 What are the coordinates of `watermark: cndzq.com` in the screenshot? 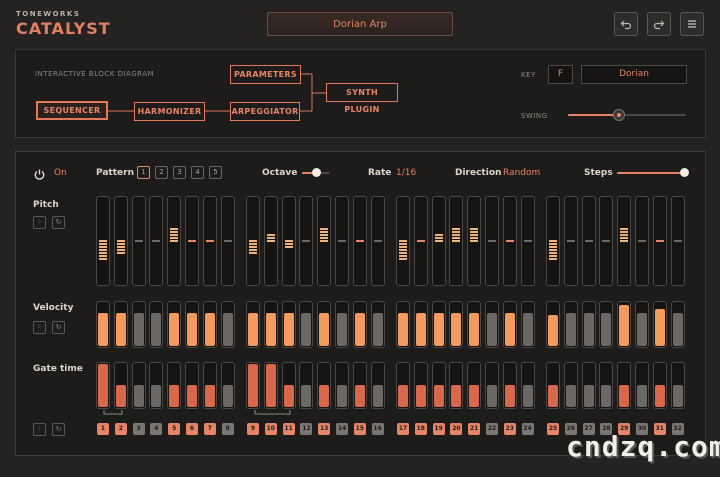 It's located at (643, 446).